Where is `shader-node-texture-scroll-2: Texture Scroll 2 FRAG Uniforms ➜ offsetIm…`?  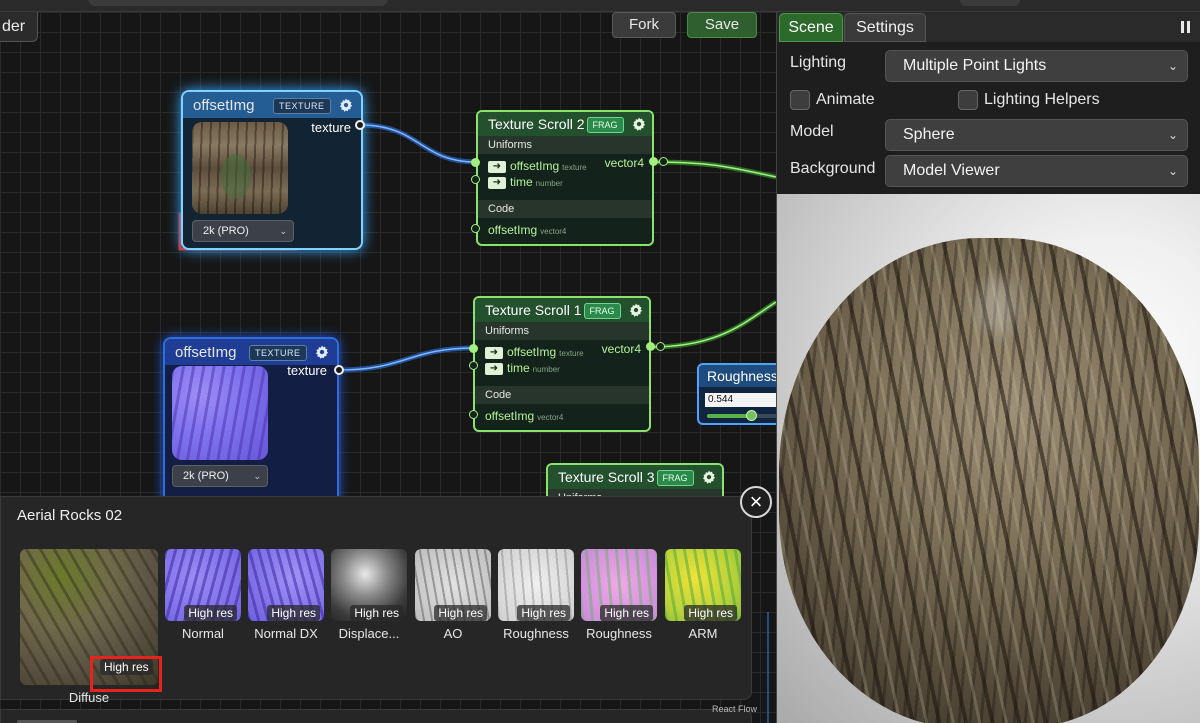
shader-node-texture-scroll-2: Texture Scroll 2 FRAG Uniforms ➜ offsetIm… is located at coordinates (565, 178).